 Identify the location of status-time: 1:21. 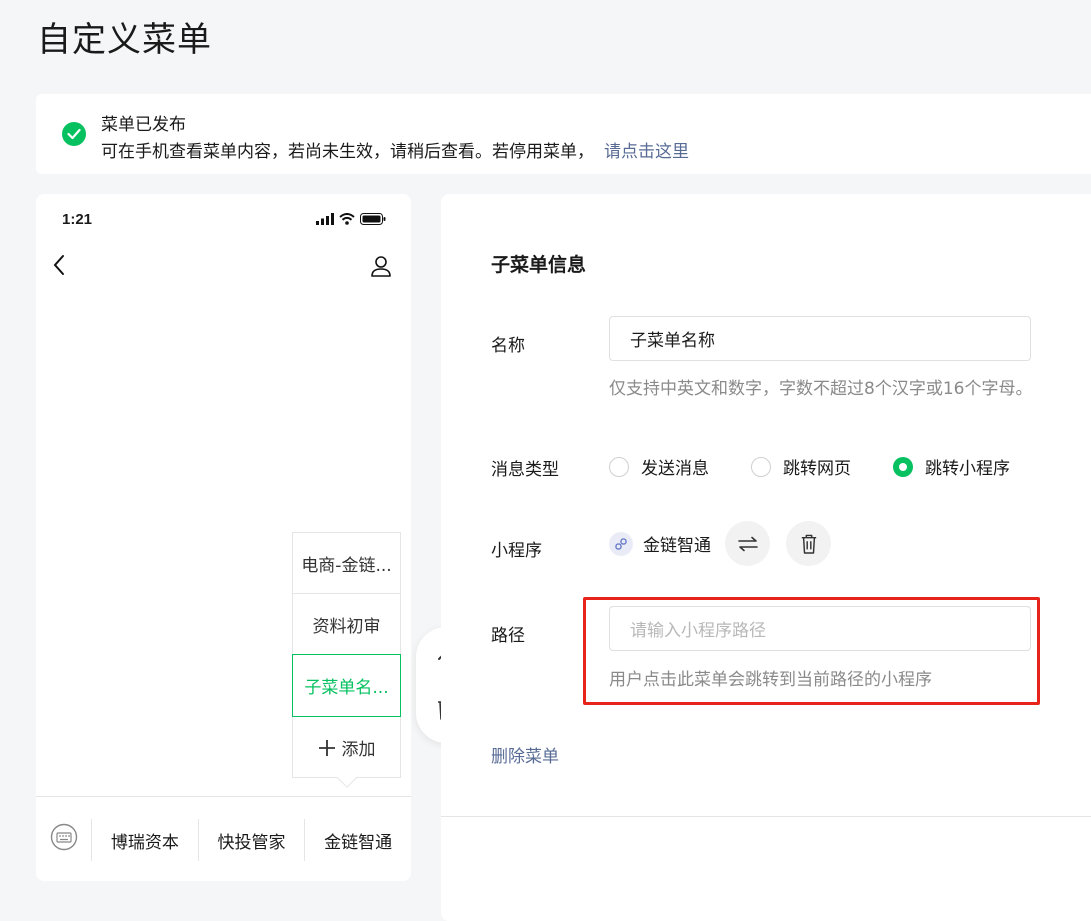
(77, 219).